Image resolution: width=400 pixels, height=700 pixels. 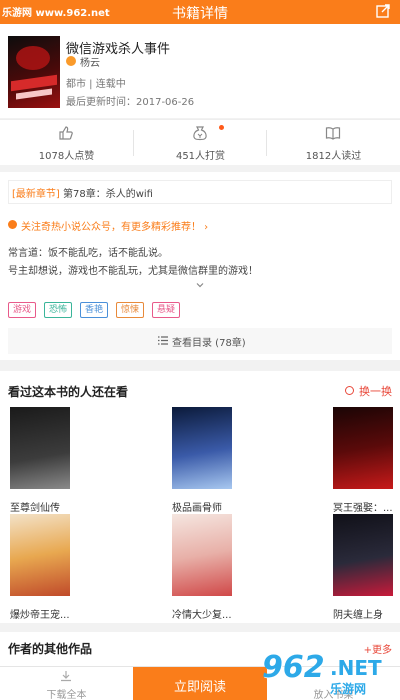 What do you see at coordinates (35, 508) in the screenshot?
I see `book-name: 至尊剑仙传` at bounding box center [35, 508].